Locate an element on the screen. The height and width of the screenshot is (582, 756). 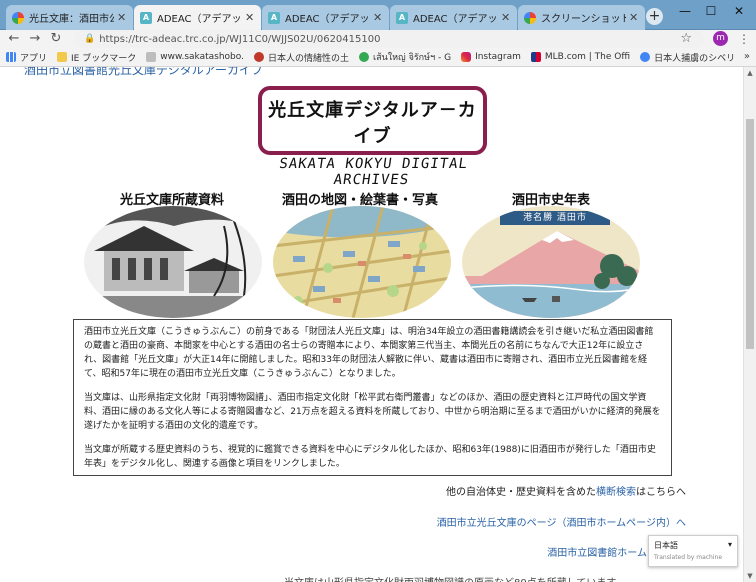
forward-arrow-icon: → is located at coordinates (35, 39).